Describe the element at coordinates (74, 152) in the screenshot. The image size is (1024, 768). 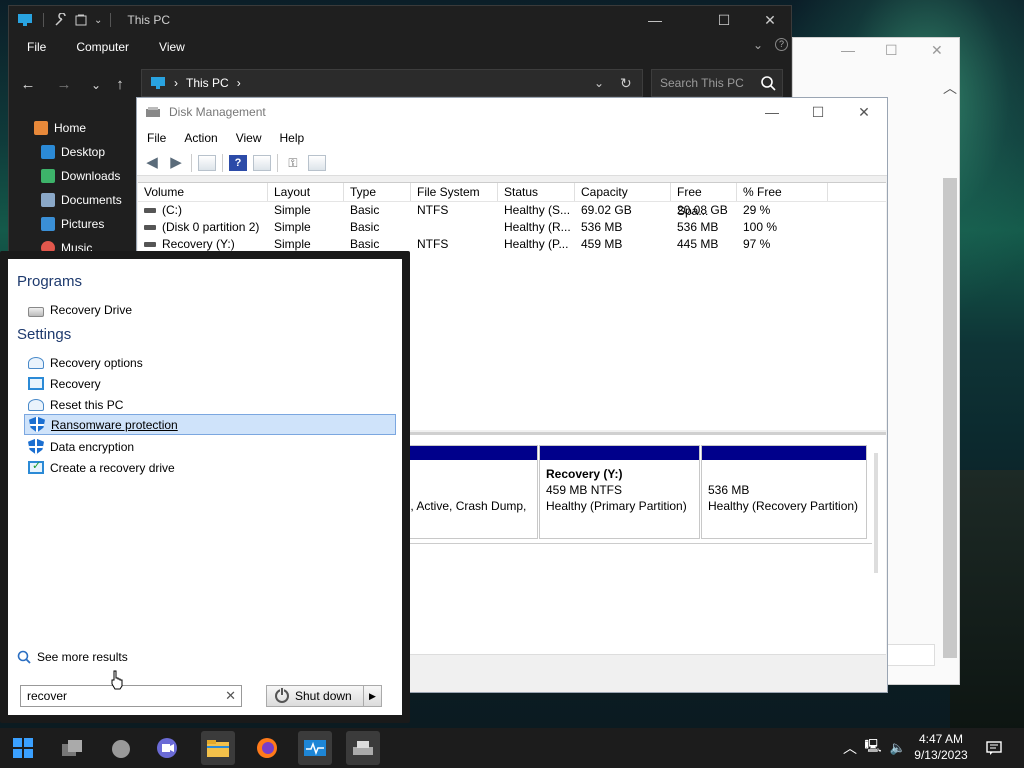
I see `nav-item-desktop: Desktop` at that location.